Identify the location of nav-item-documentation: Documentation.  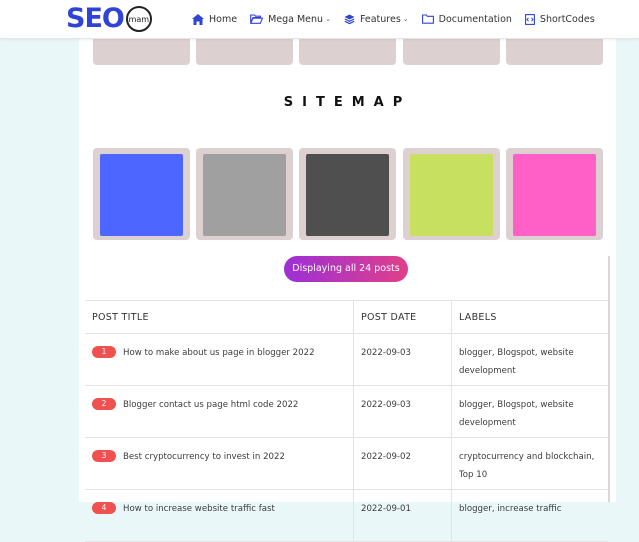
(466, 19).